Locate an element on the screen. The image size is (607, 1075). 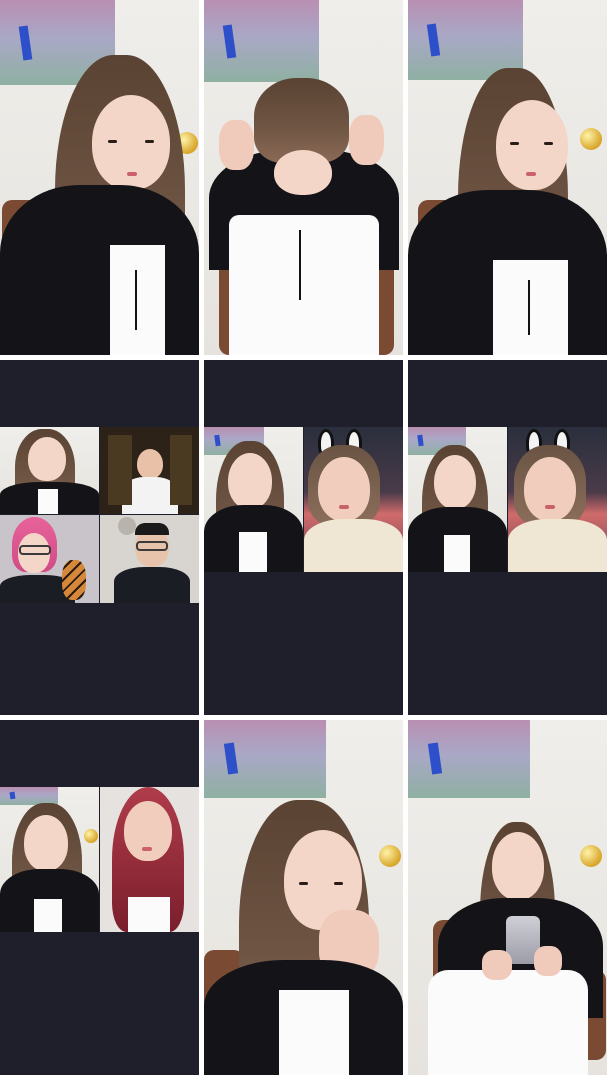
guest-pink-hair-woman is located at coordinates (49, 559).